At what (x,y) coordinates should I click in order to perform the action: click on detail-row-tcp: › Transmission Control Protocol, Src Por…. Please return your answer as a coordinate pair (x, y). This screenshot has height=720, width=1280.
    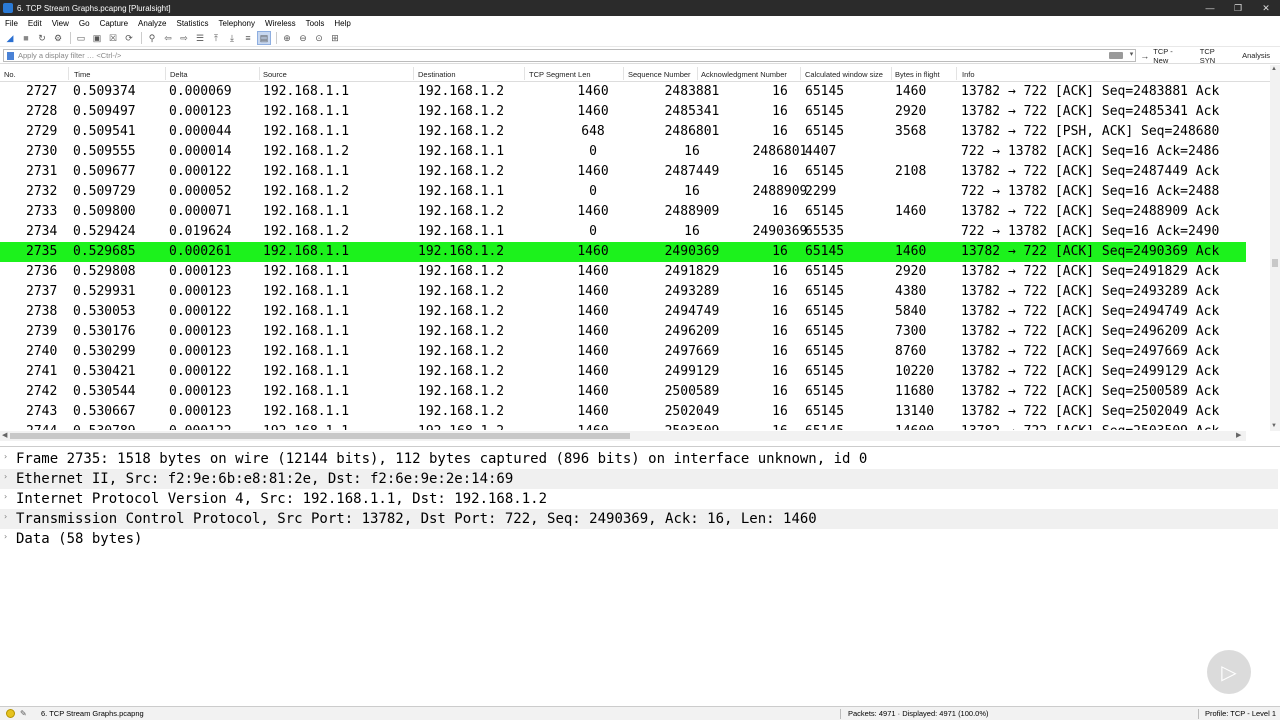
    Looking at the image, I should click on (639, 519).